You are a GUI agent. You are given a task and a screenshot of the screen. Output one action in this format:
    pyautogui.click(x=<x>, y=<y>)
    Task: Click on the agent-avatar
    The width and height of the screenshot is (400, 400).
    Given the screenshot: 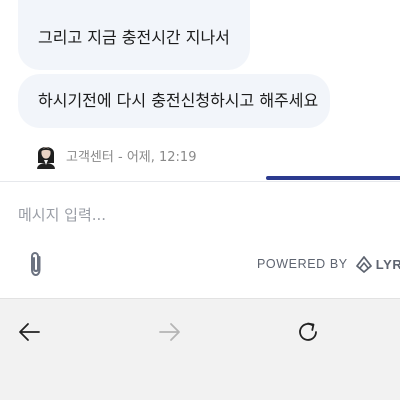 What is the action you would take?
    pyautogui.click(x=46, y=155)
    